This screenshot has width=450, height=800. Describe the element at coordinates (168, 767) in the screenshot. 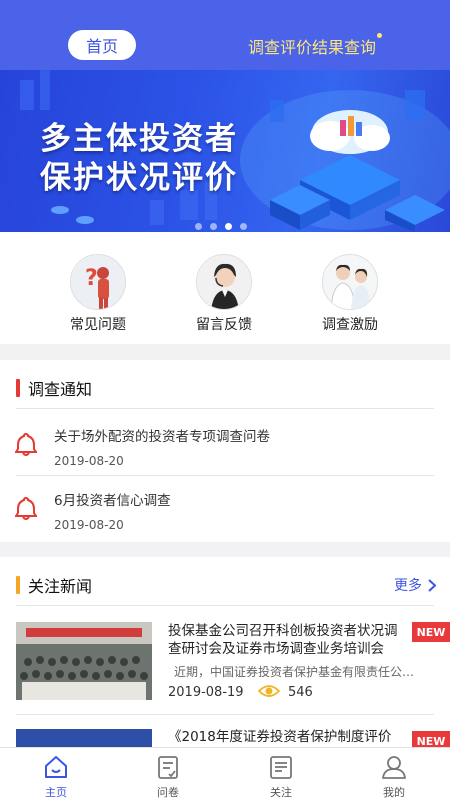

I see `questionnaire-icon` at that location.